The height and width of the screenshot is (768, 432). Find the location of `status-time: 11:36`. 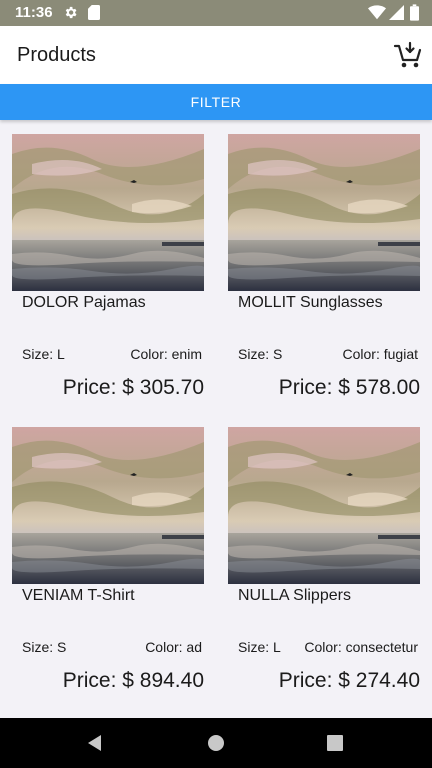

status-time: 11:36 is located at coordinates (34, 12).